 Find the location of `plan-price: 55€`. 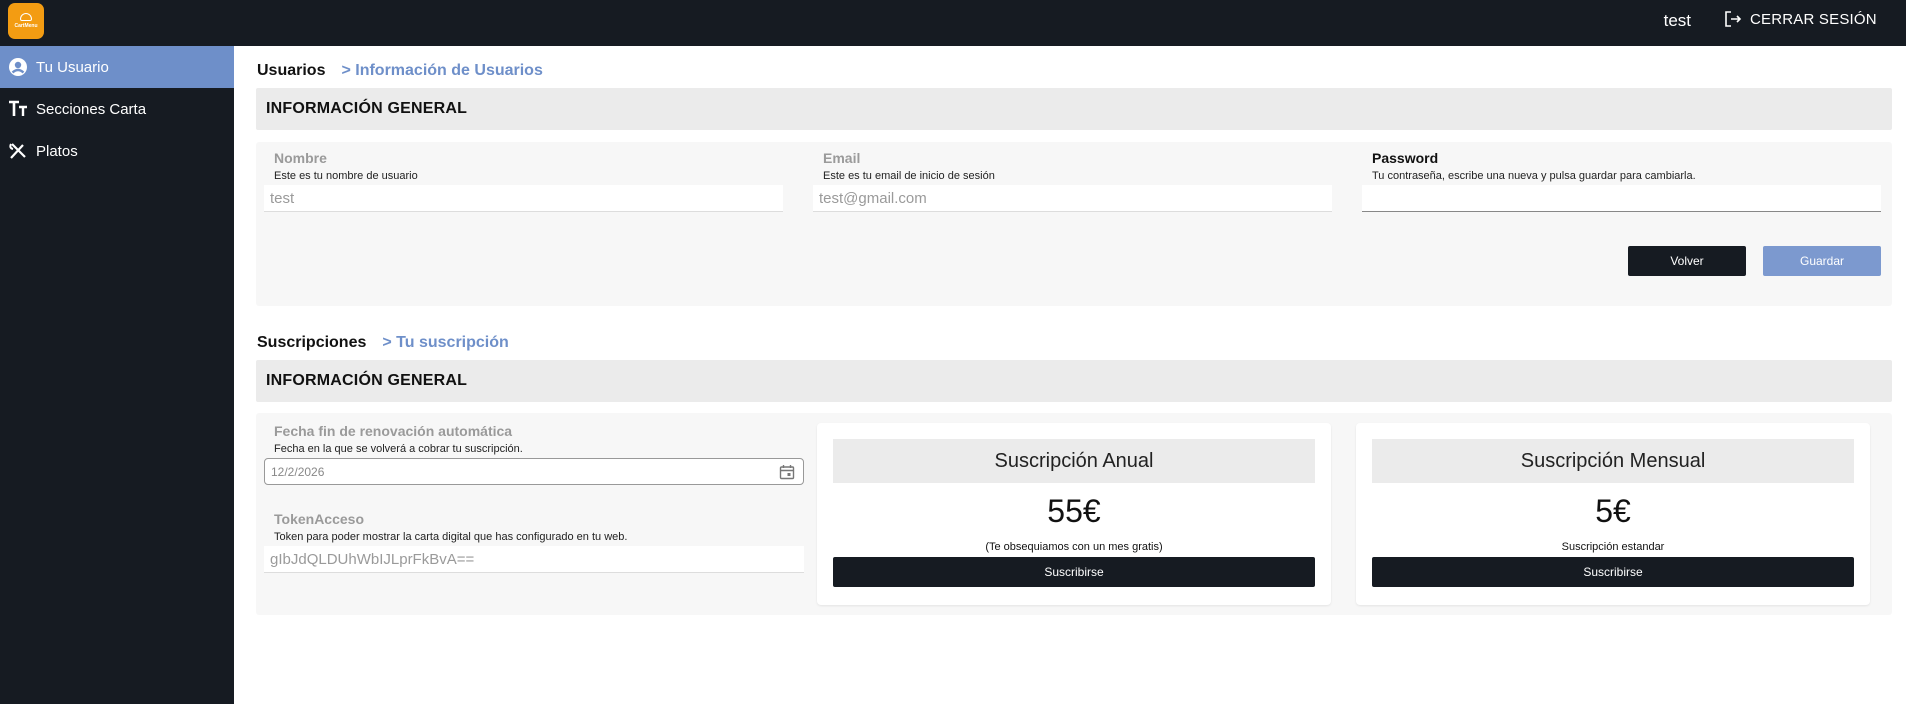

plan-price: 55€ is located at coordinates (1074, 511).